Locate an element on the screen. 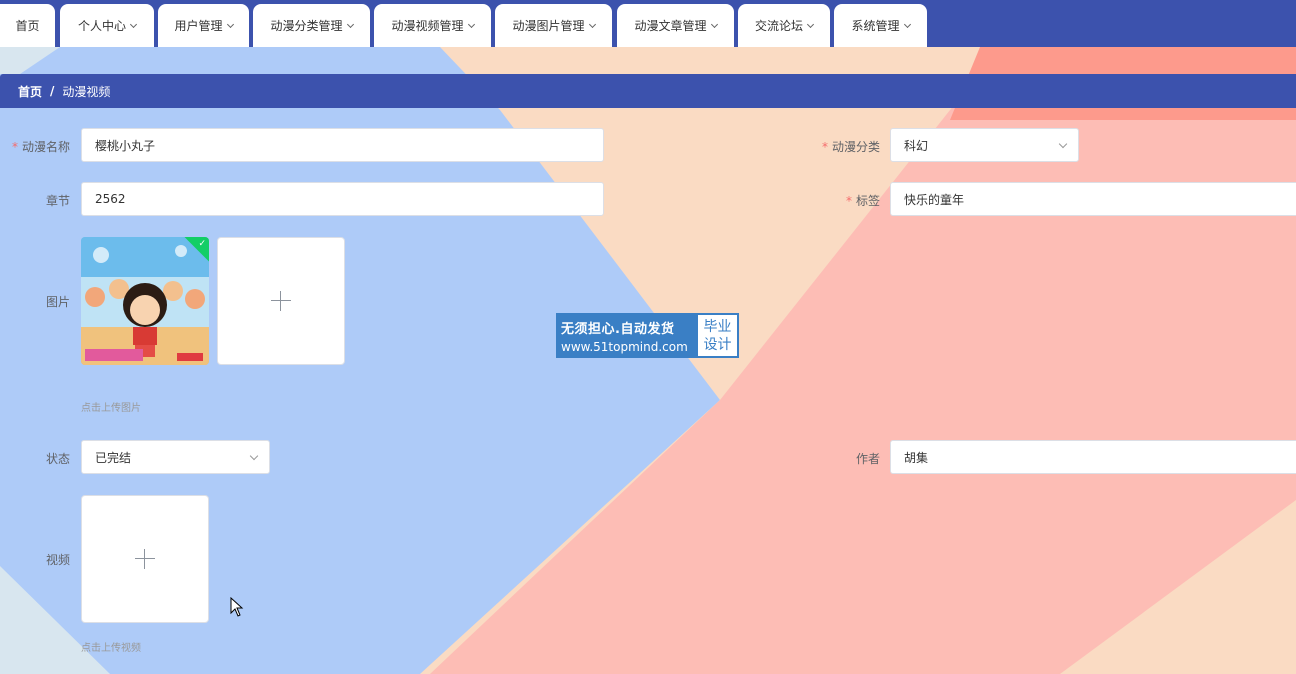  status-value: 已完结 is located at coordinates (113, 457).